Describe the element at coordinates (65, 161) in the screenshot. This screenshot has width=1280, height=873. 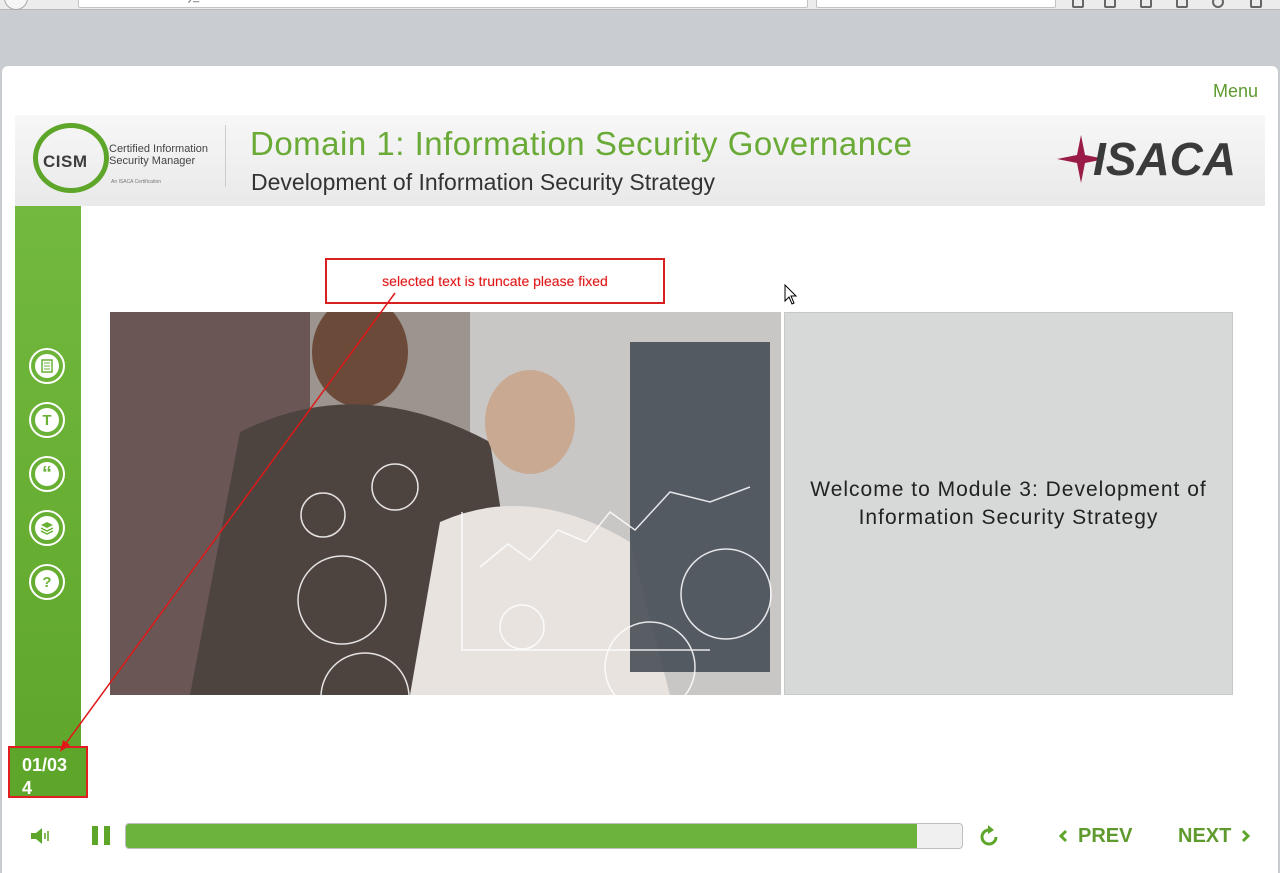
I see `cism-logo-text: CISM` at that location.